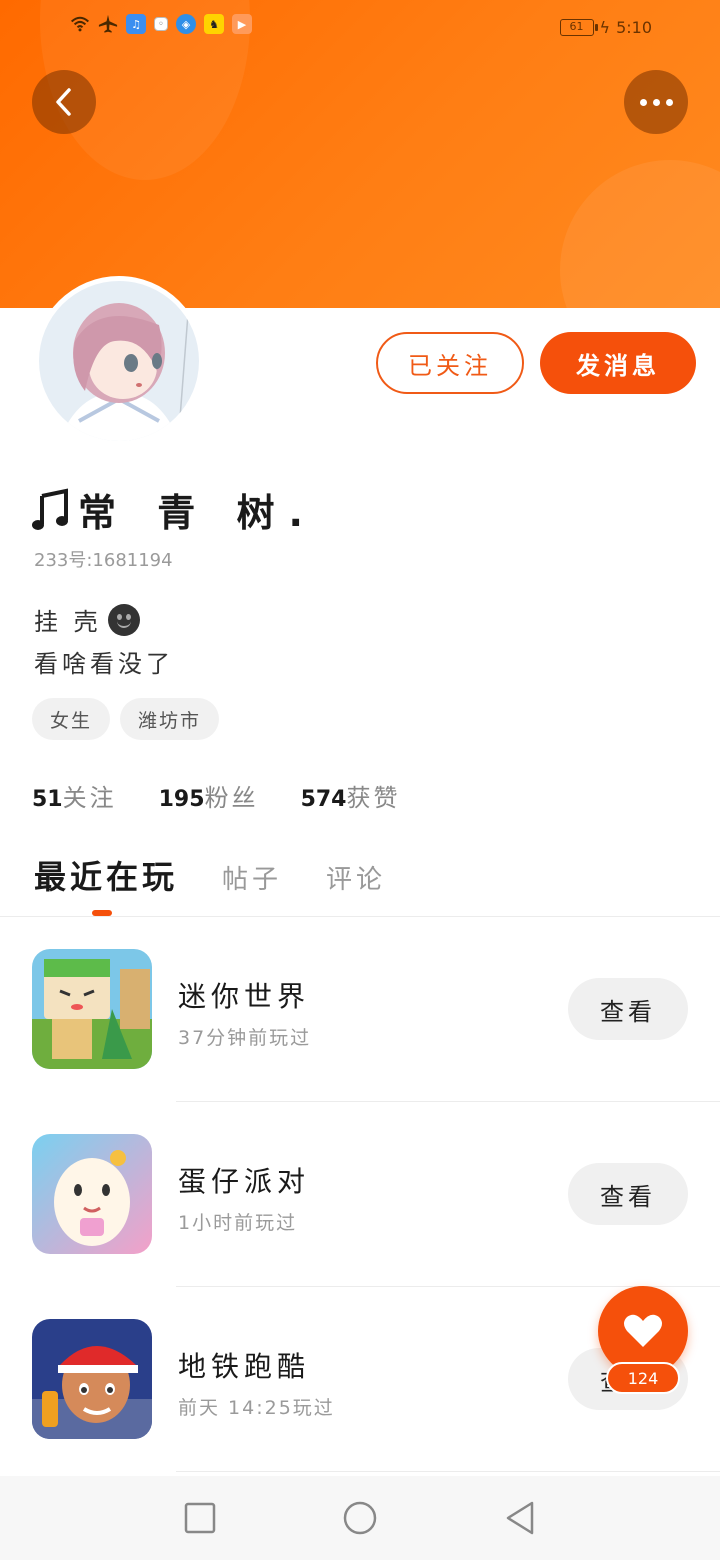 This screenshot has width=720, height=1560. What do you see at coordinates (170, 719) in the screenshot?
I see `tag-location: 潍坊市` at bounding box center [170, 719].